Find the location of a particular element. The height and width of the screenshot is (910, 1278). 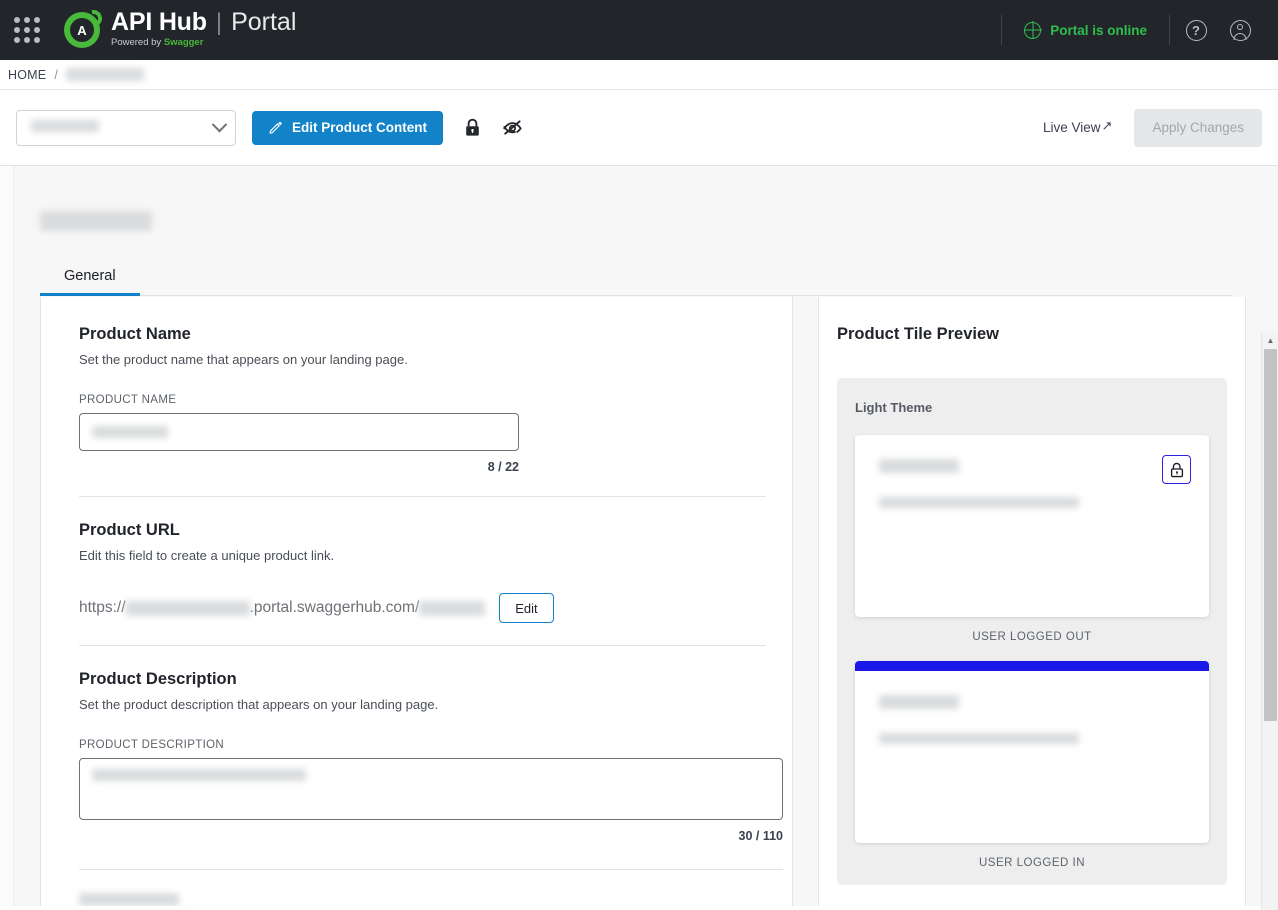

external-link-arrow-icon: ↗ is located at coordinates (1107, 125).